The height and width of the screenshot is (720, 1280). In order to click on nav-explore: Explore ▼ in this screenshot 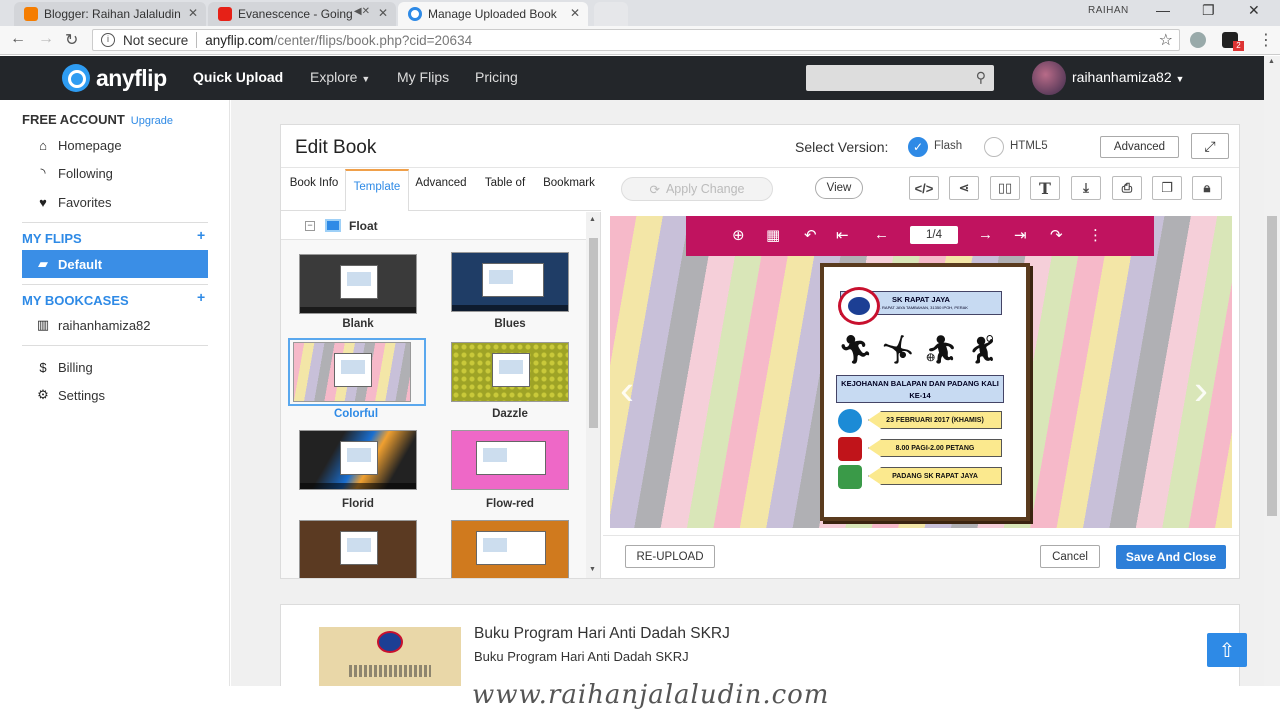, I will do `click(340, 77)`.